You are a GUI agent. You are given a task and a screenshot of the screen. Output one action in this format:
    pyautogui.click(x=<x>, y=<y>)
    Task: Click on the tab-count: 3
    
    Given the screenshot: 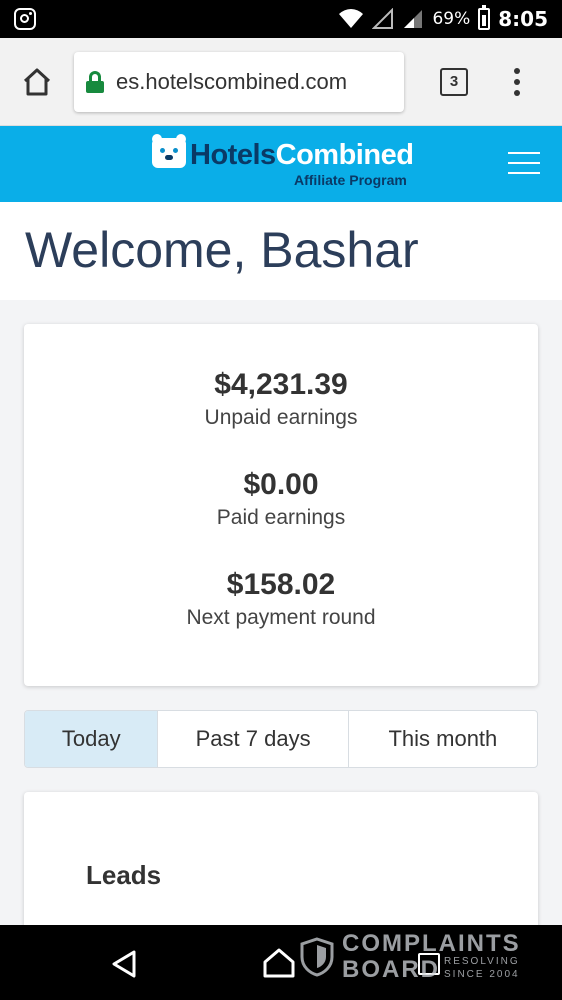 What is the action you would take?
    pyautogui.click(x=454, y=81)
    